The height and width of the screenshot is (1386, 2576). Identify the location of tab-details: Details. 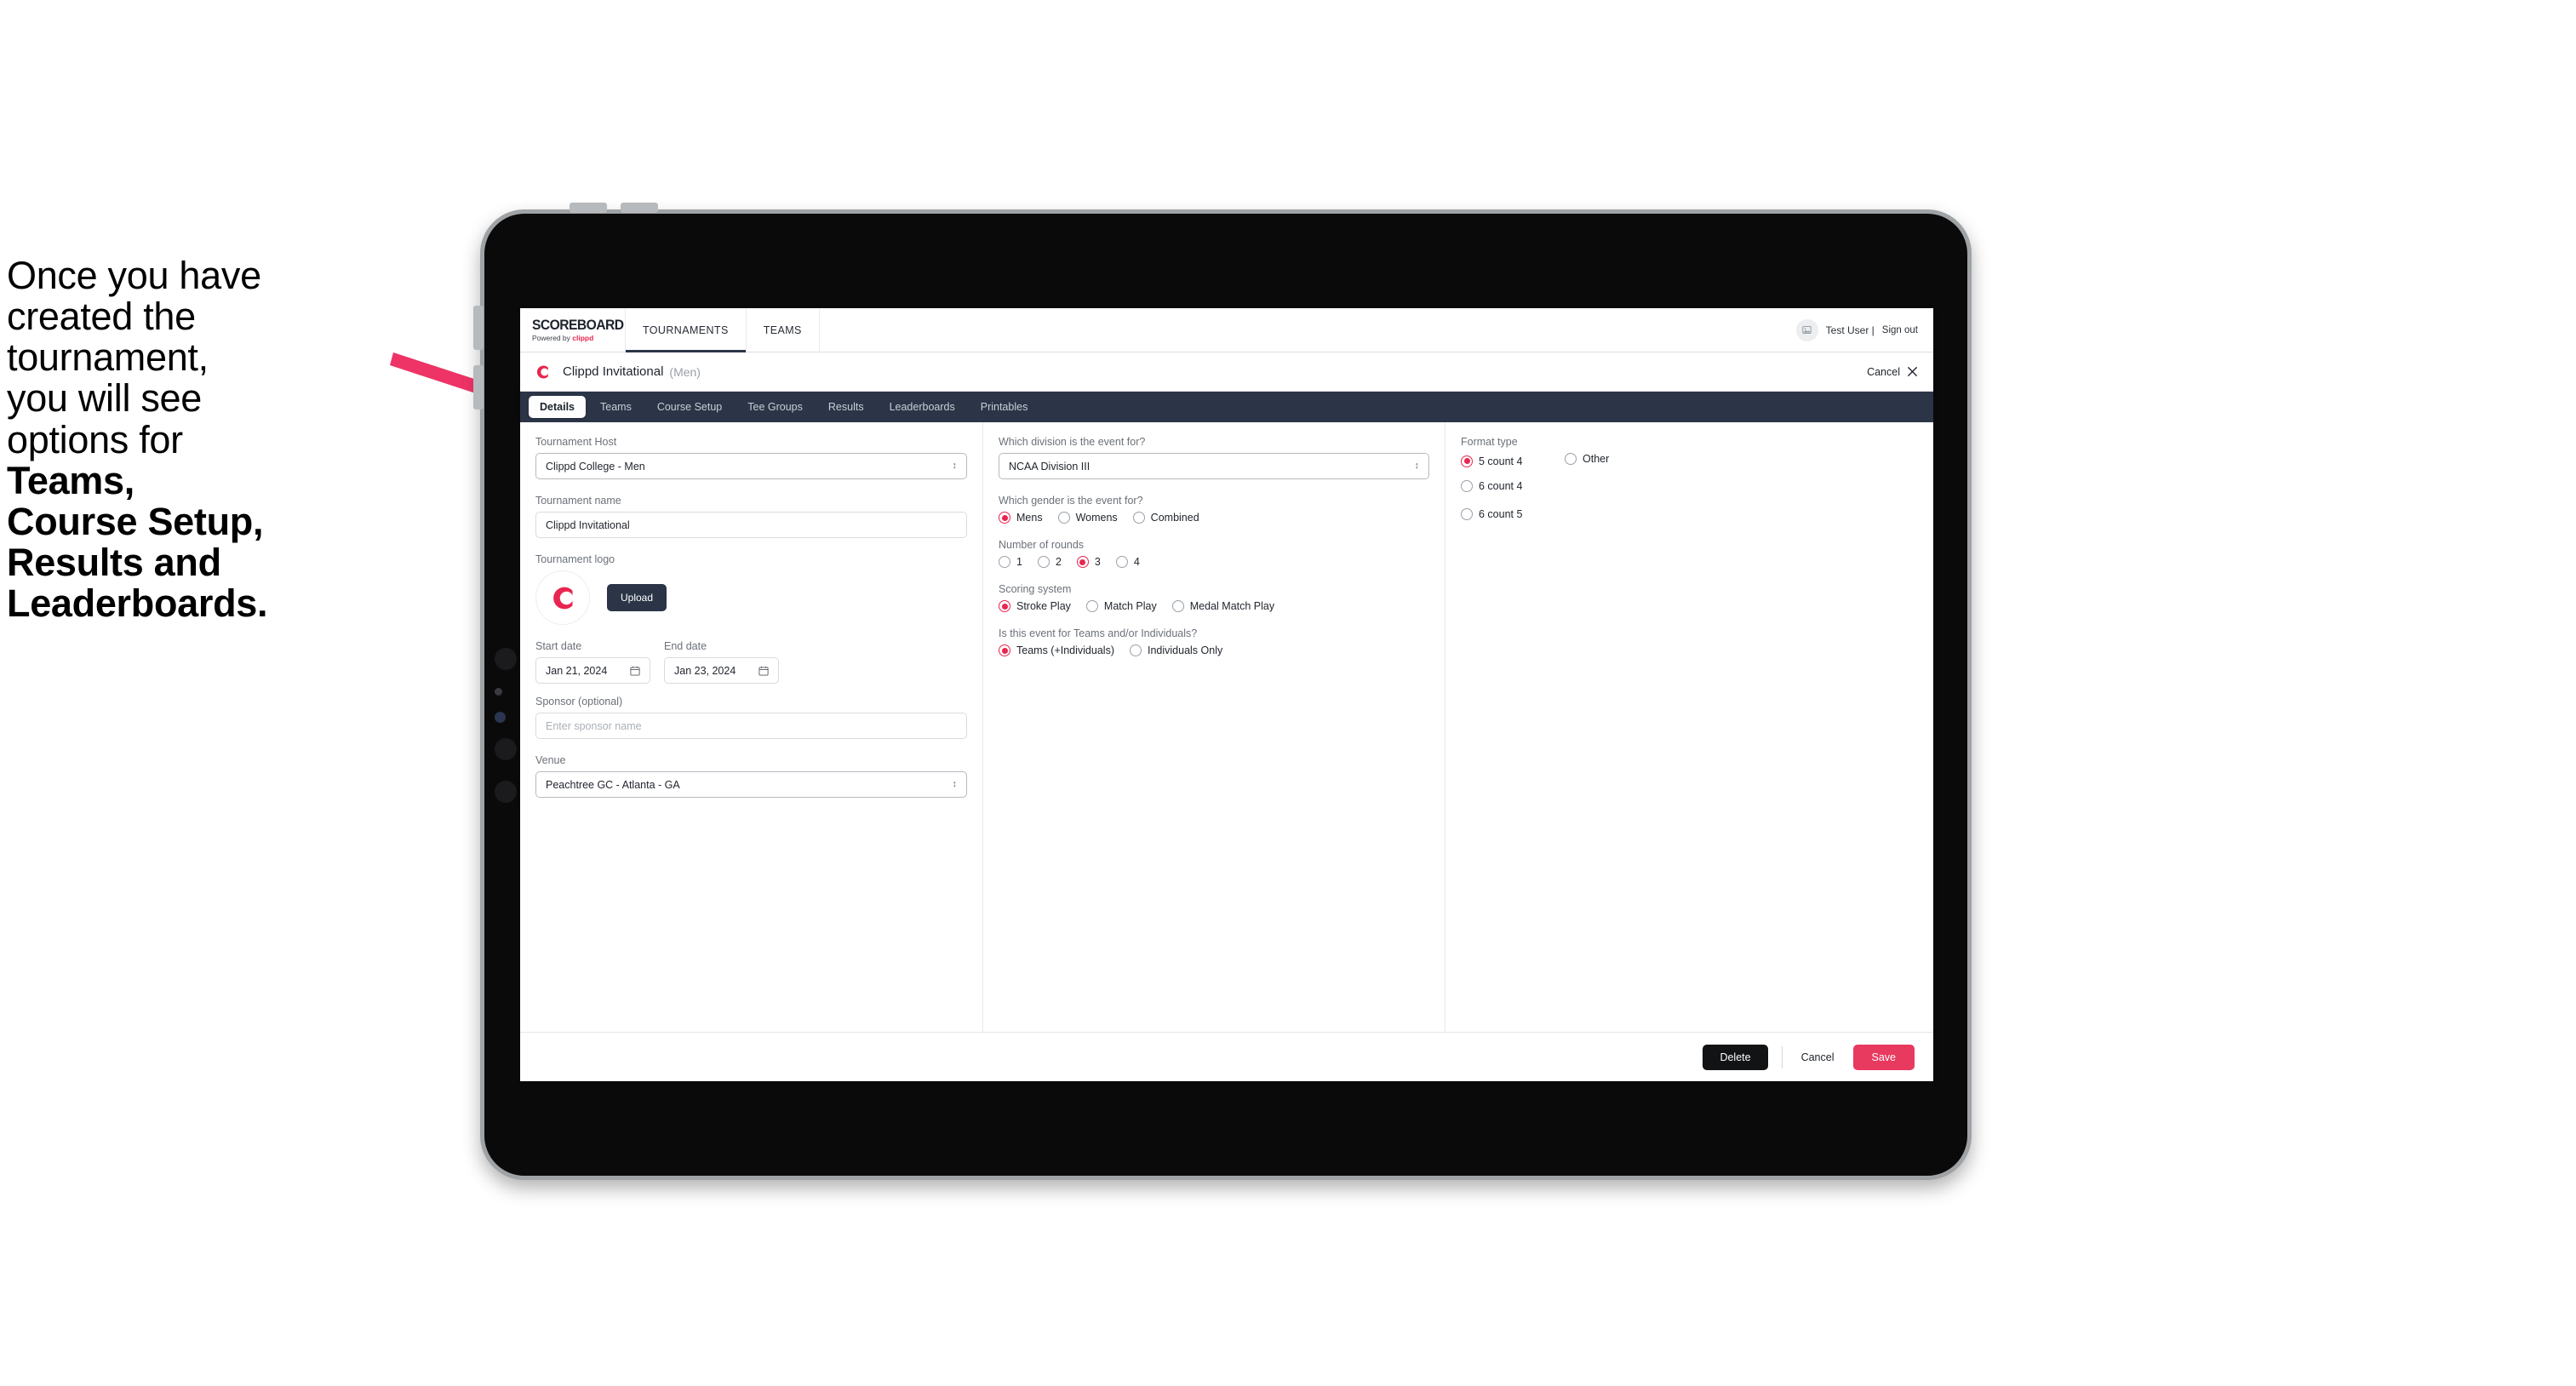
(557, 407).